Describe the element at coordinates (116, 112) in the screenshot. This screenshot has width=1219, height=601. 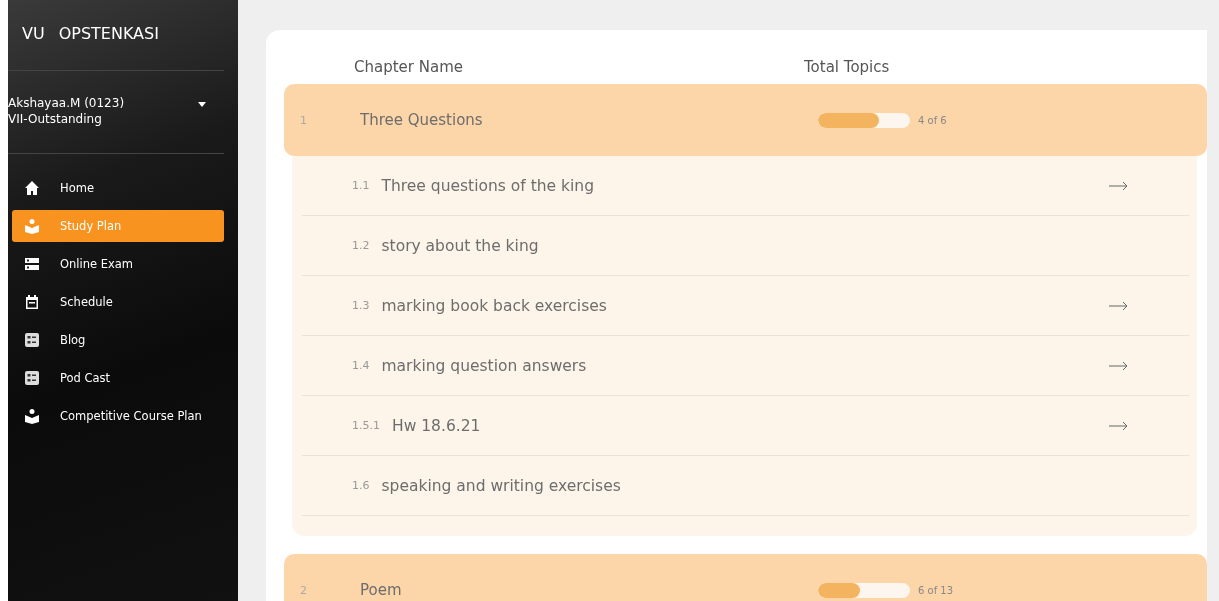
I see `user-panel: Akshayaa.M (0123) VII-Outstanding` at that location.